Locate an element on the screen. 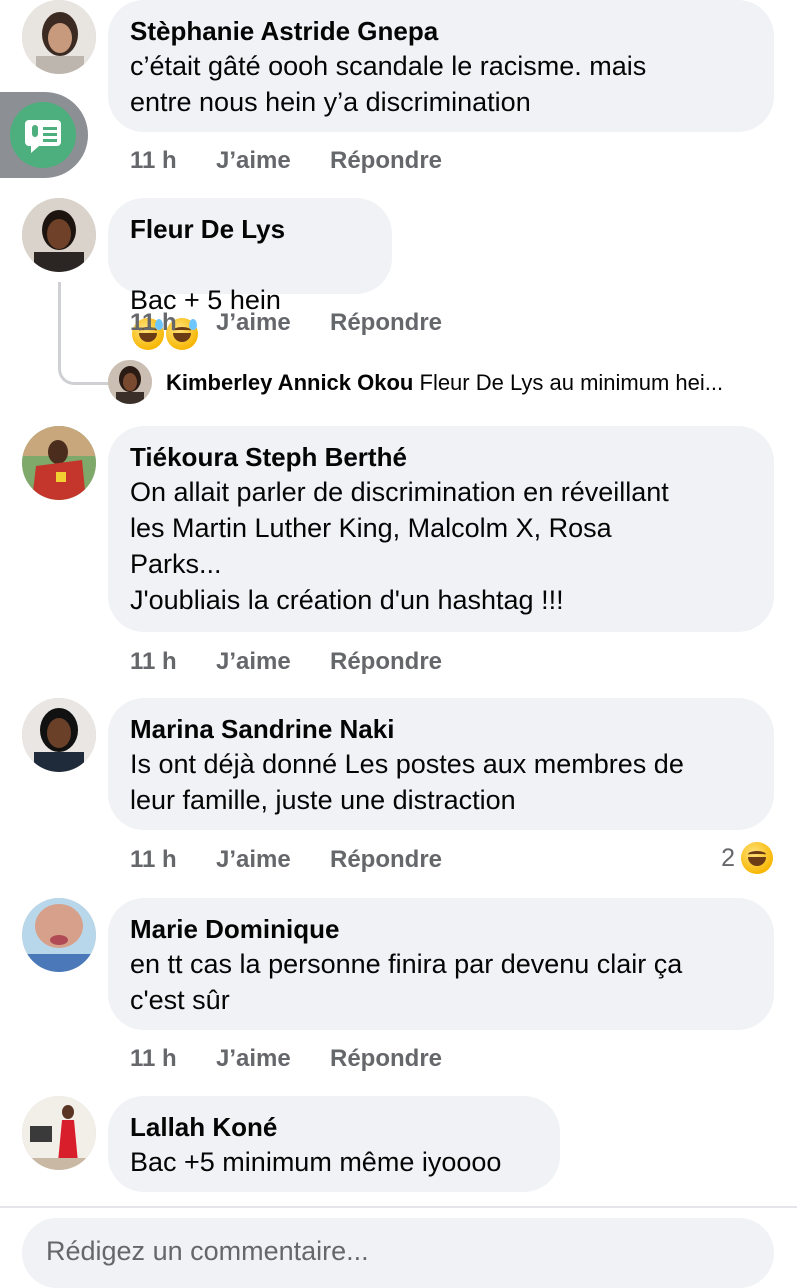  reaction-summary: 2 is located at coordinates (747, 858).